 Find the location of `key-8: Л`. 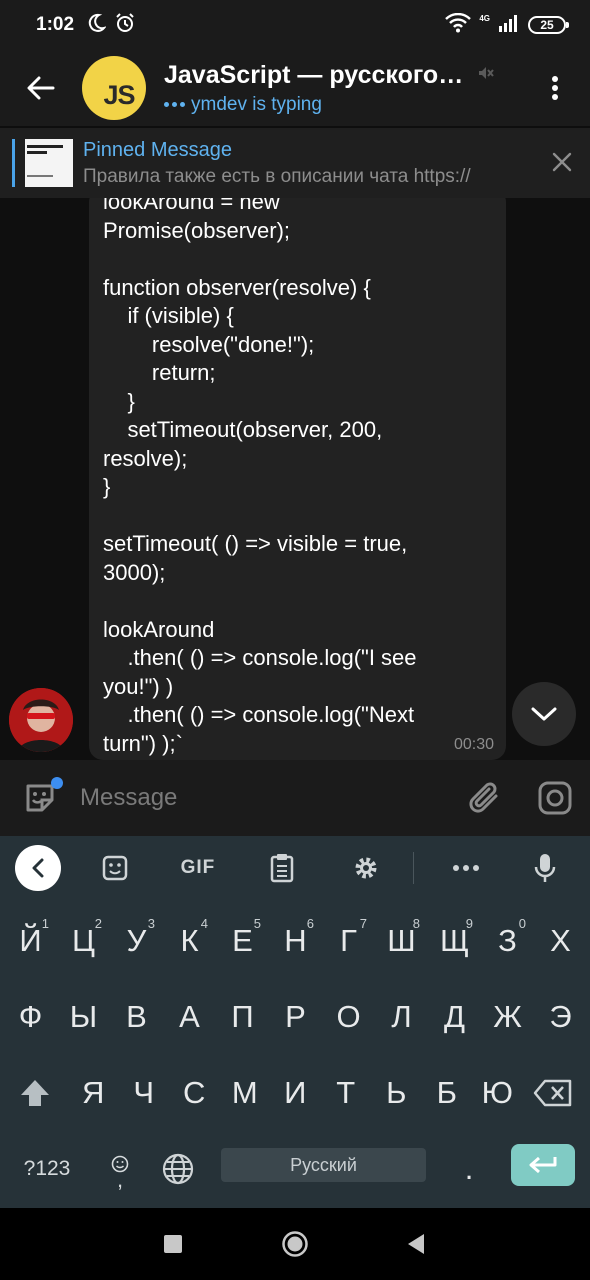

key-8: Л is located at coordinates (401, 1017).